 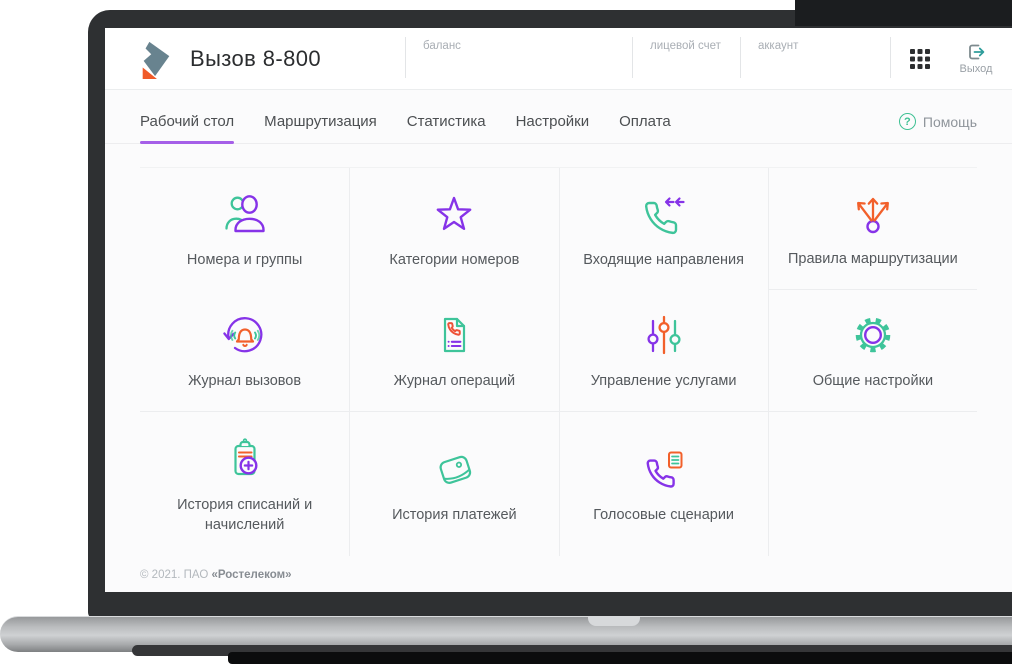 What do you see at coordinates (949, 121) in the screenshot?
I see `help-label: Помощь` at bounding box center [949, 121].